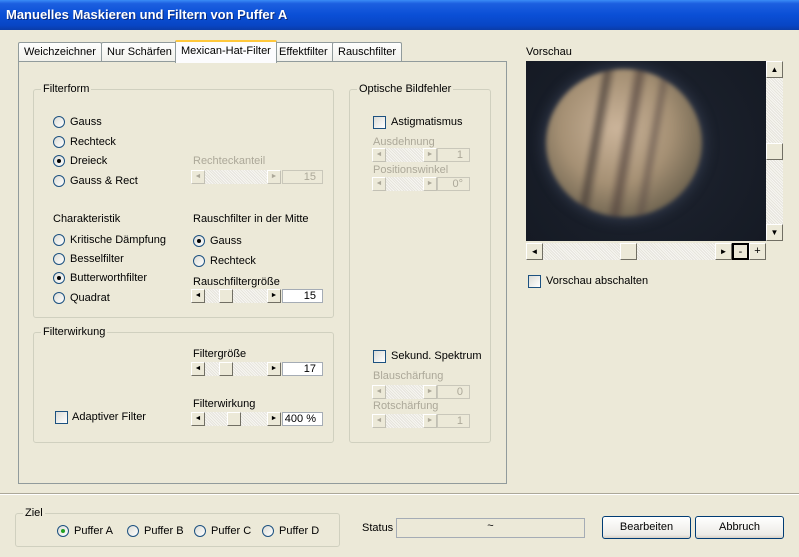 The width and height of the screenshot is (799, 557). Describe the element at coordinates (404, 184) in the screenshot. I see `positionswinkel-slider: ◄ ►` at that location.